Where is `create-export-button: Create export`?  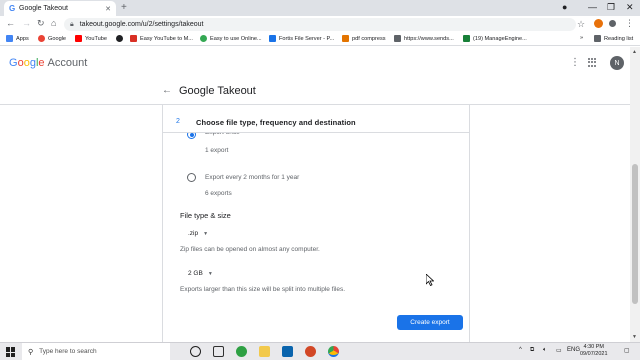 create-export-button: Create export is located at coordinates (430, 322).